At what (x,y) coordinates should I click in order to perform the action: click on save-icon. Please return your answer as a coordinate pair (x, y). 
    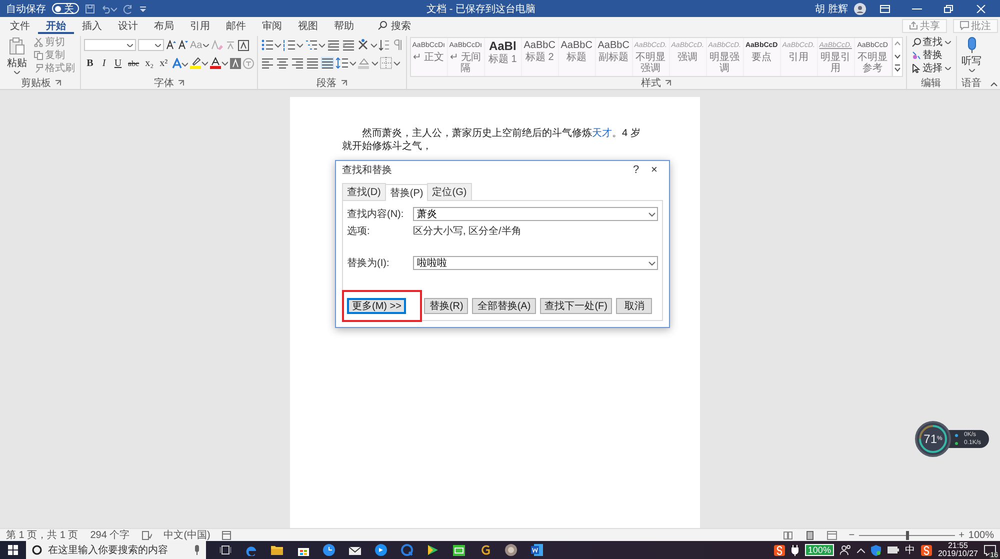
    Looking at the image, I should click on (90, 9).